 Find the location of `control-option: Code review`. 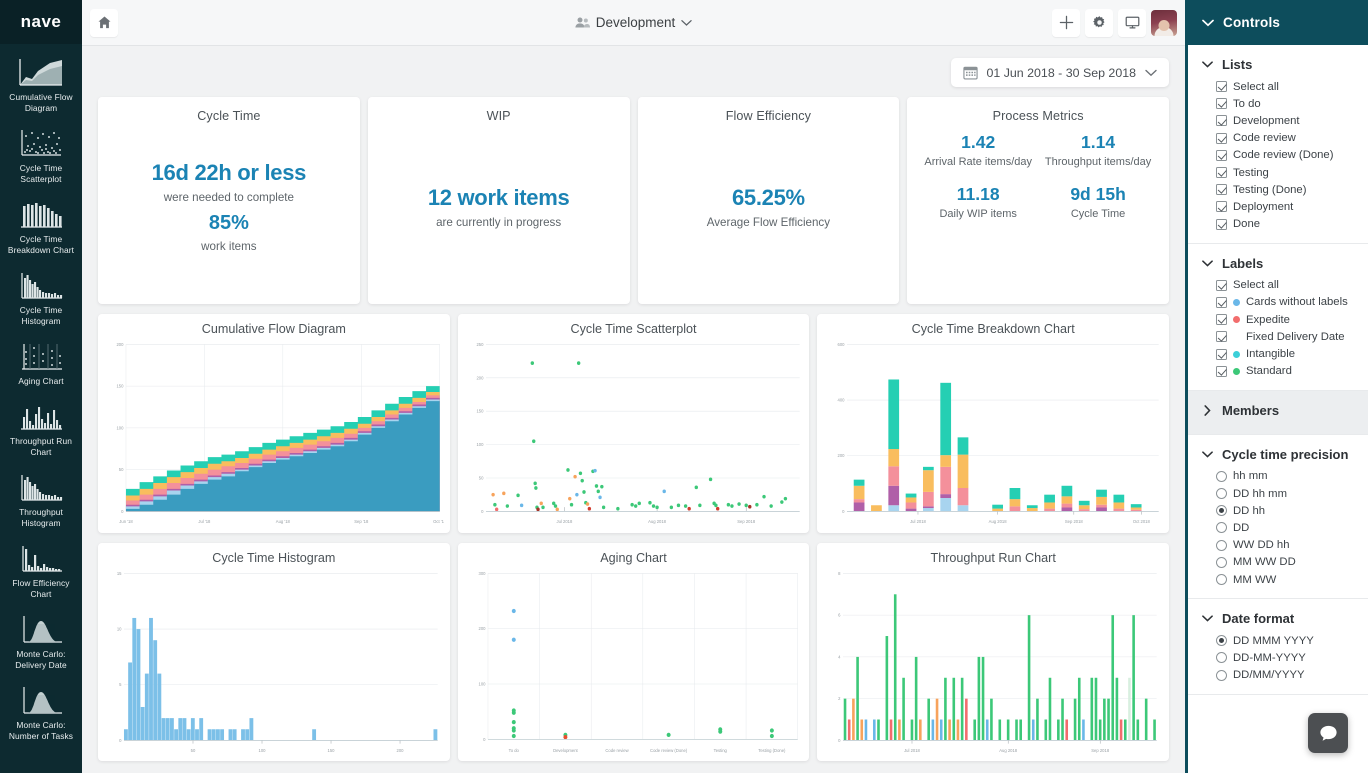

control-option: Code review is located at coordinates (1292, 138).